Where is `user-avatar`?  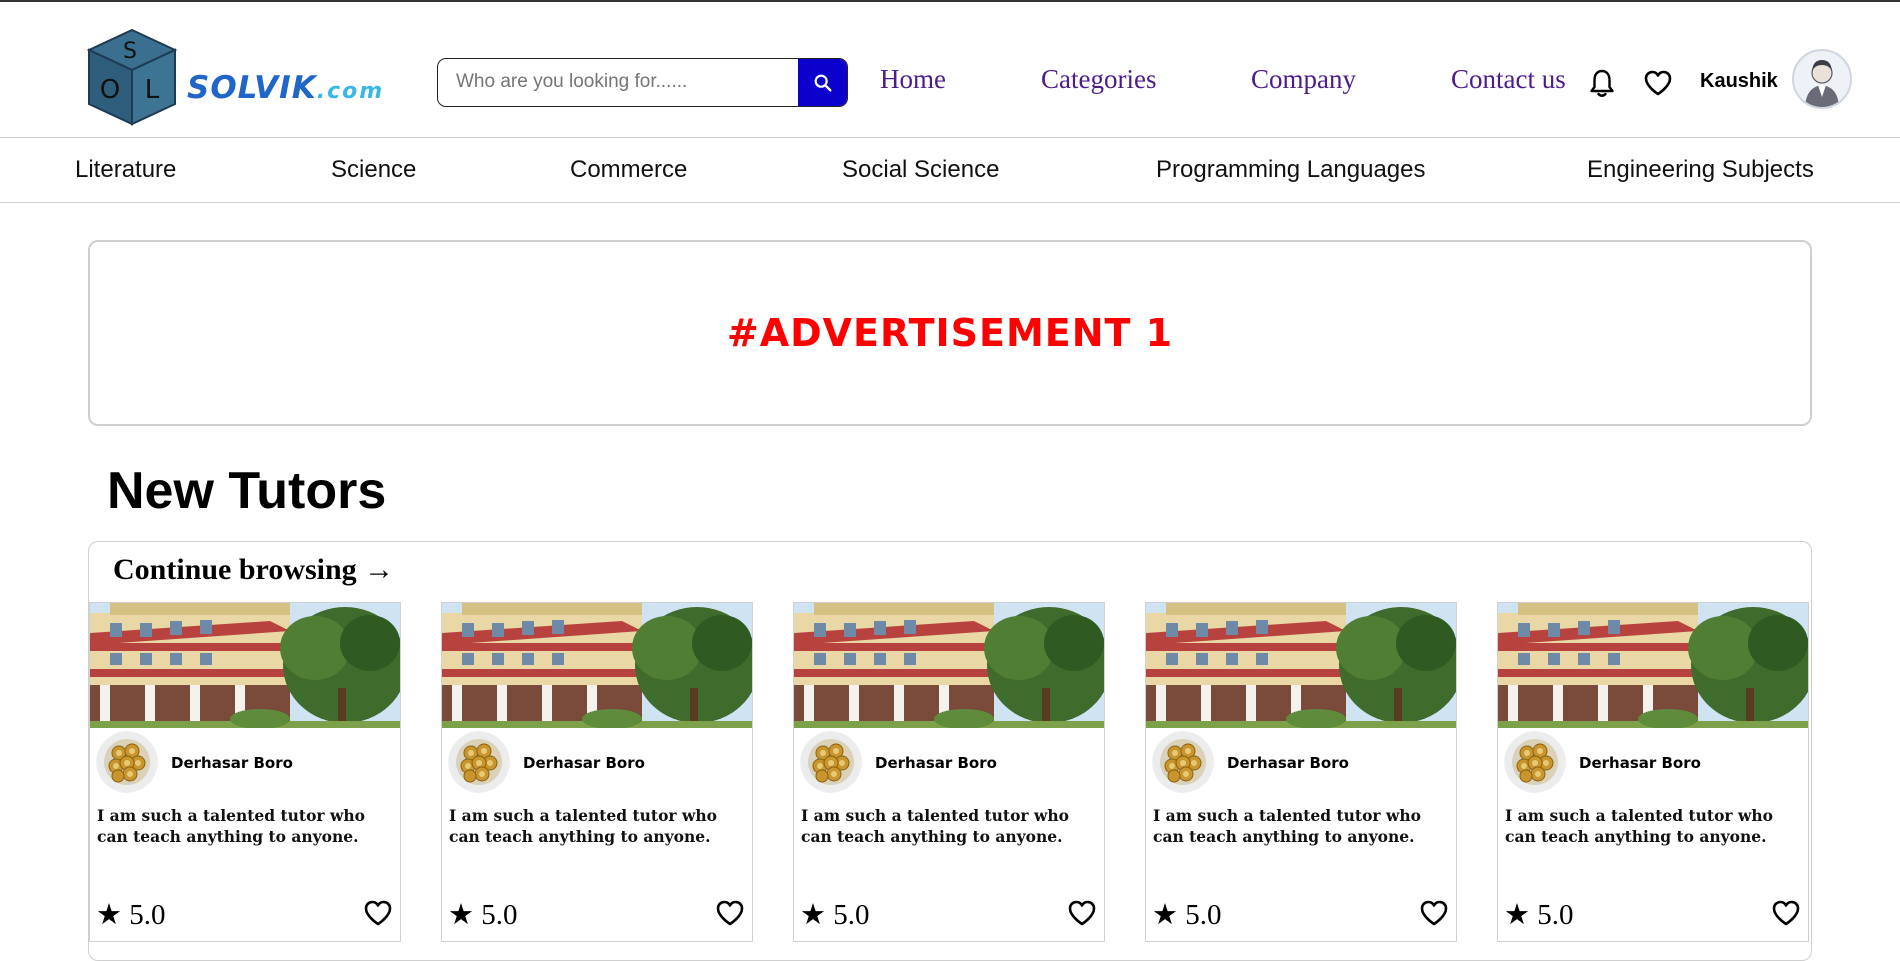
user-avatar is located at coordinates (1822, 79).